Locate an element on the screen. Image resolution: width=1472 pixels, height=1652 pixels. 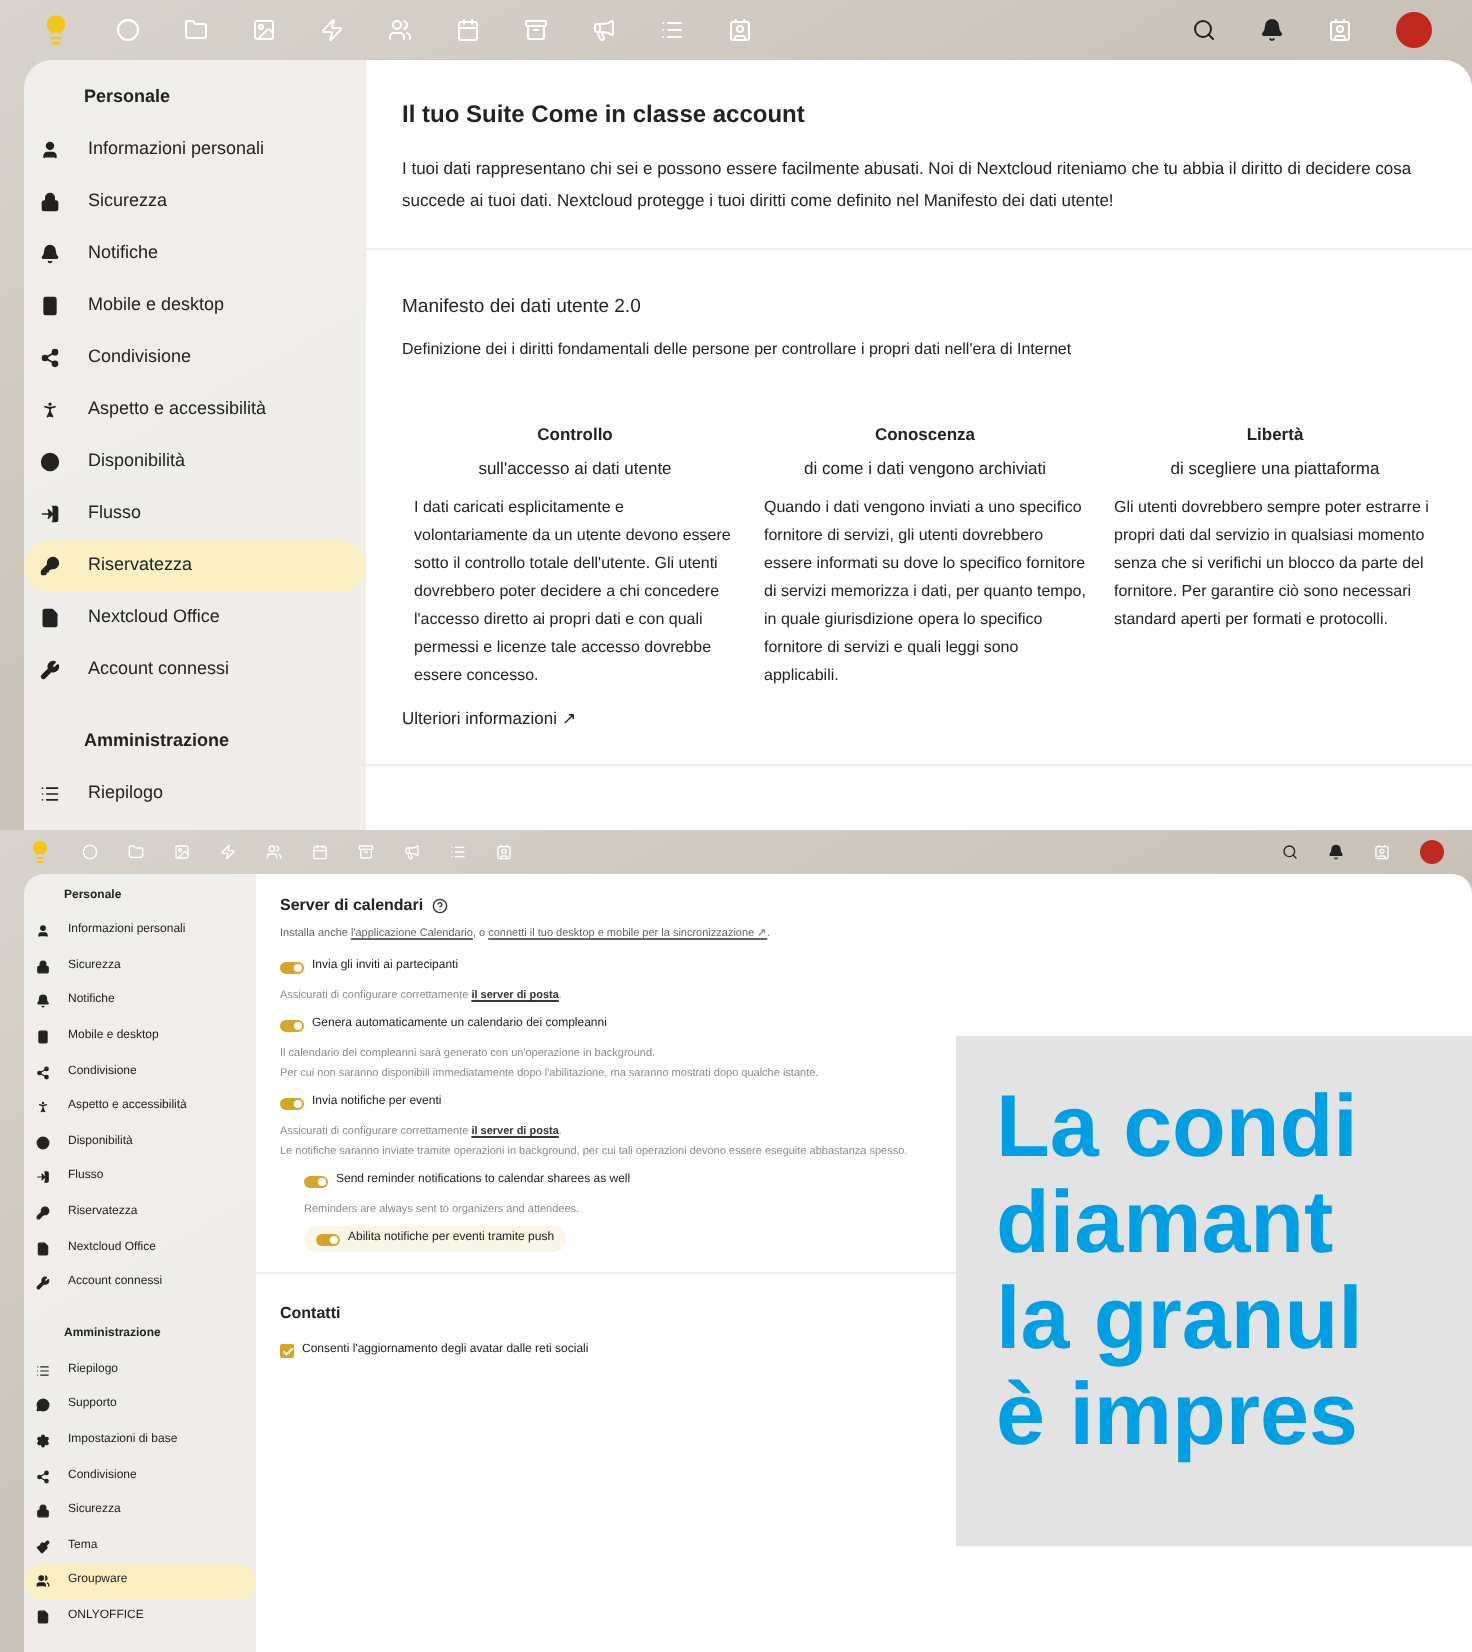
sidebar-item: Informazioni personali is located at coordinates (195, 150).